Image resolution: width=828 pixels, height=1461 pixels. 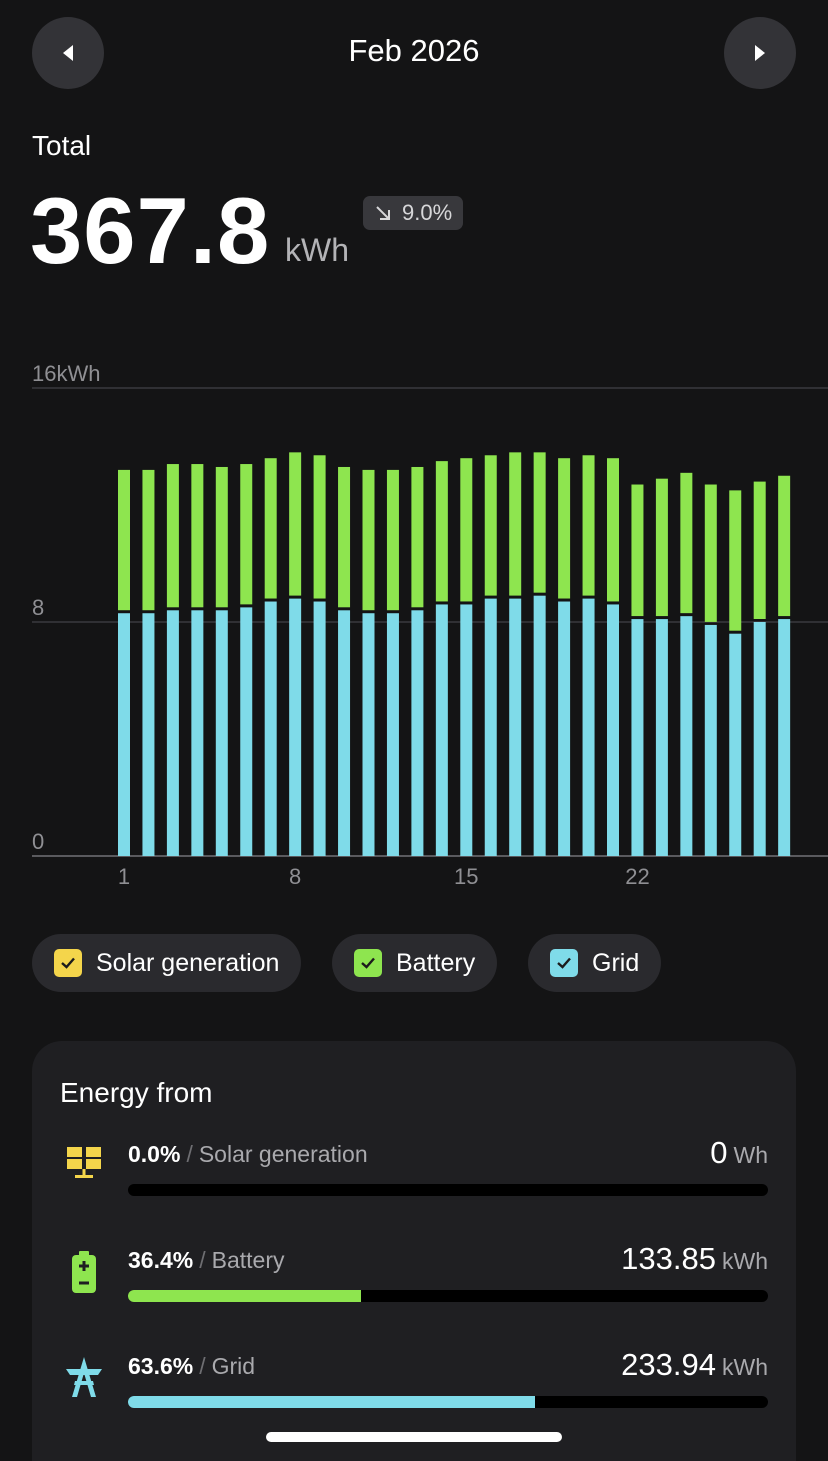 I want to click on x-tick-label: 22, so click(x=637, y=876).